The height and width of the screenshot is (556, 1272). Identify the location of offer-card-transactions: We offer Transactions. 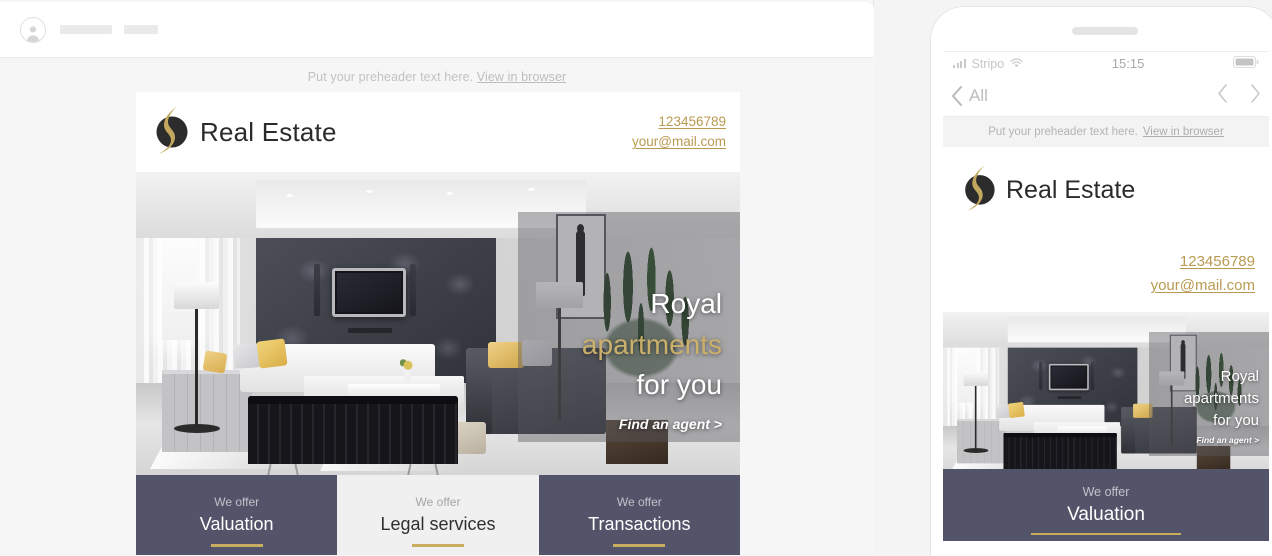
(639, 515).